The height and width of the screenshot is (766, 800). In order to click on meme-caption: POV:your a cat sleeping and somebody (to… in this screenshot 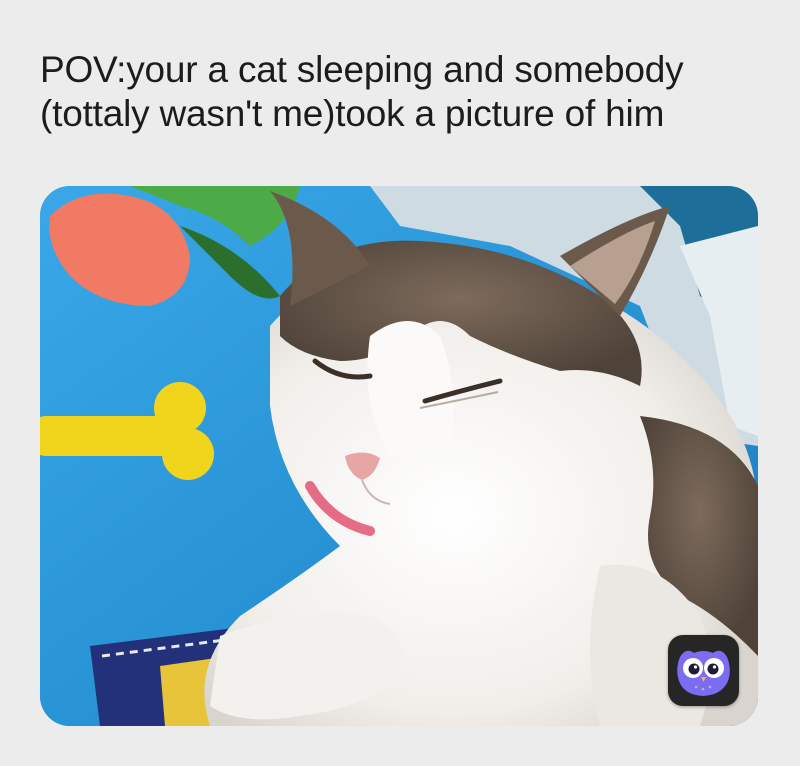, I will do `click(362, 91)`.